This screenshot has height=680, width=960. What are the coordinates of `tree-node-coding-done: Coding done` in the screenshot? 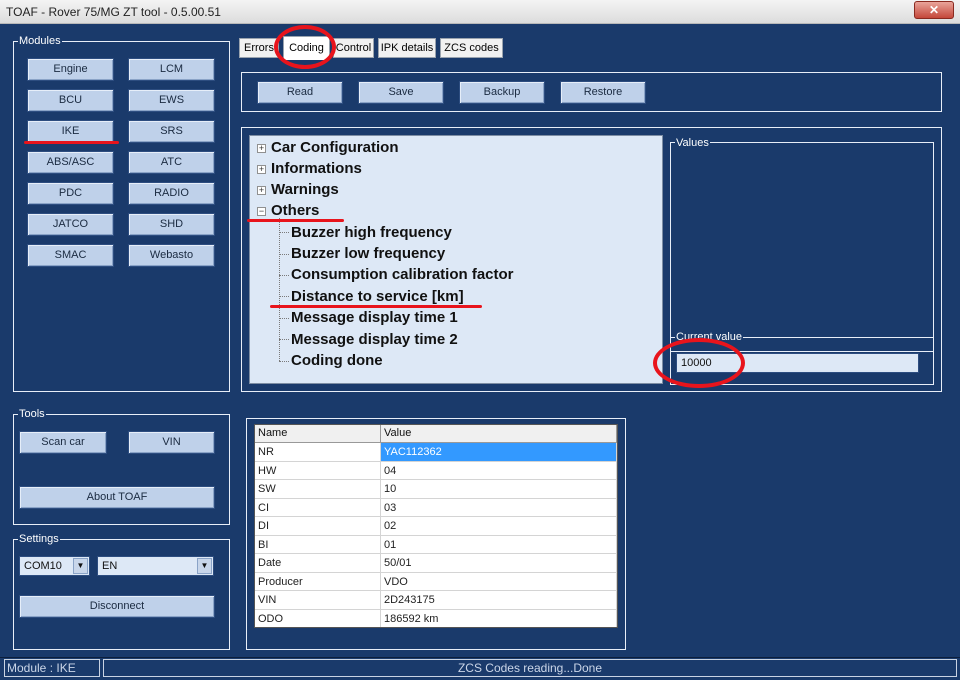 It's located at (337, 361).